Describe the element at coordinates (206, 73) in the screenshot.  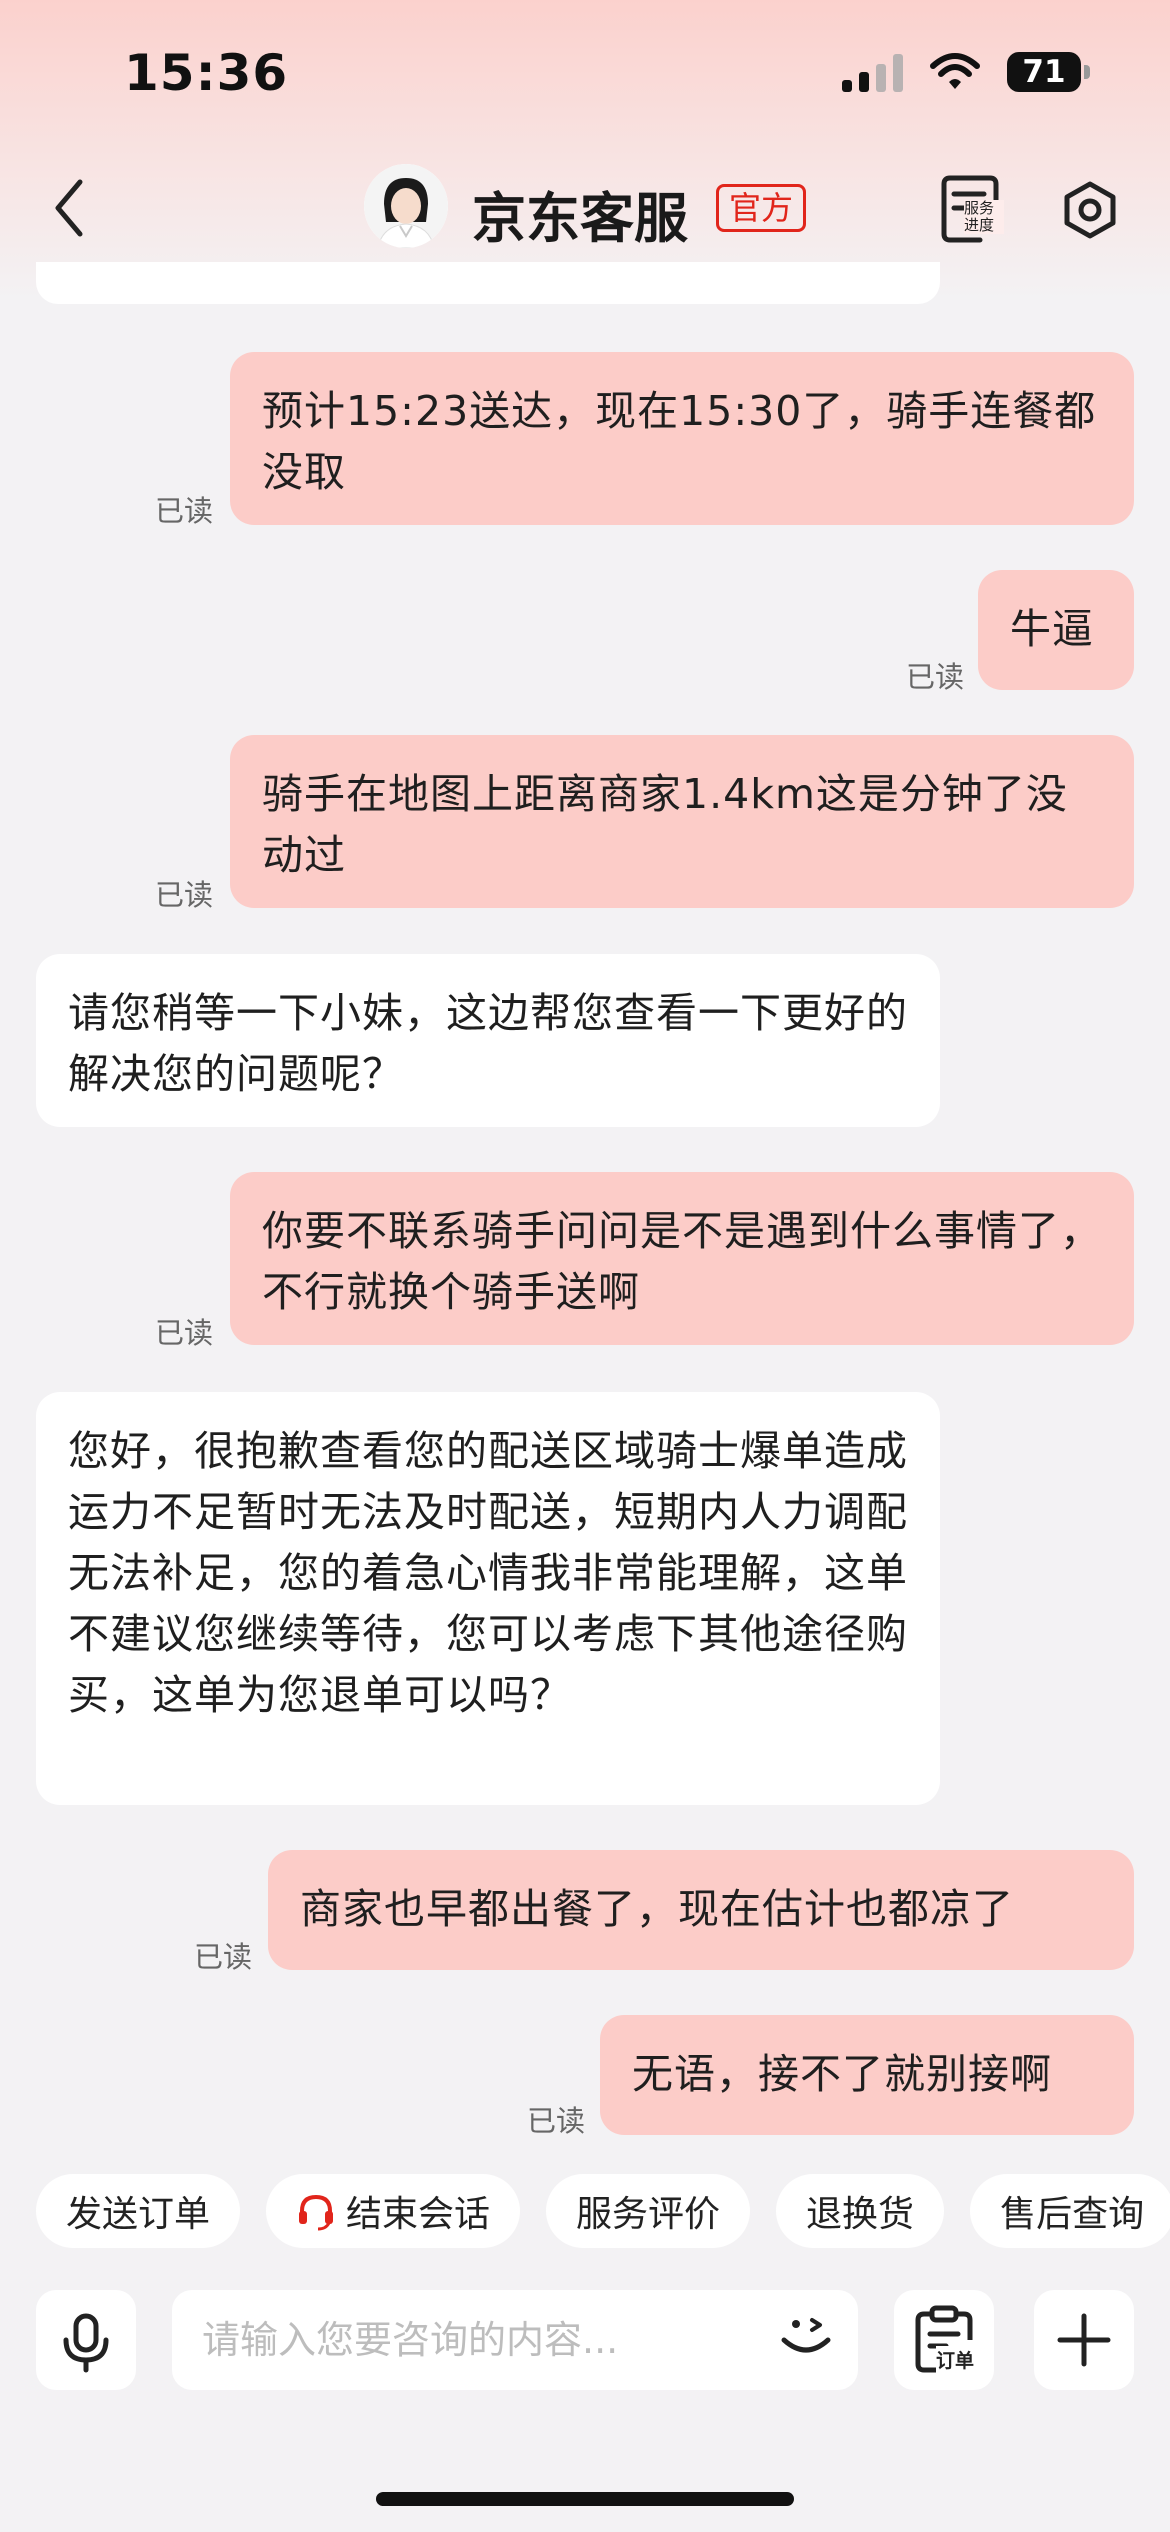
I see `status-time: 15:36` at that location.